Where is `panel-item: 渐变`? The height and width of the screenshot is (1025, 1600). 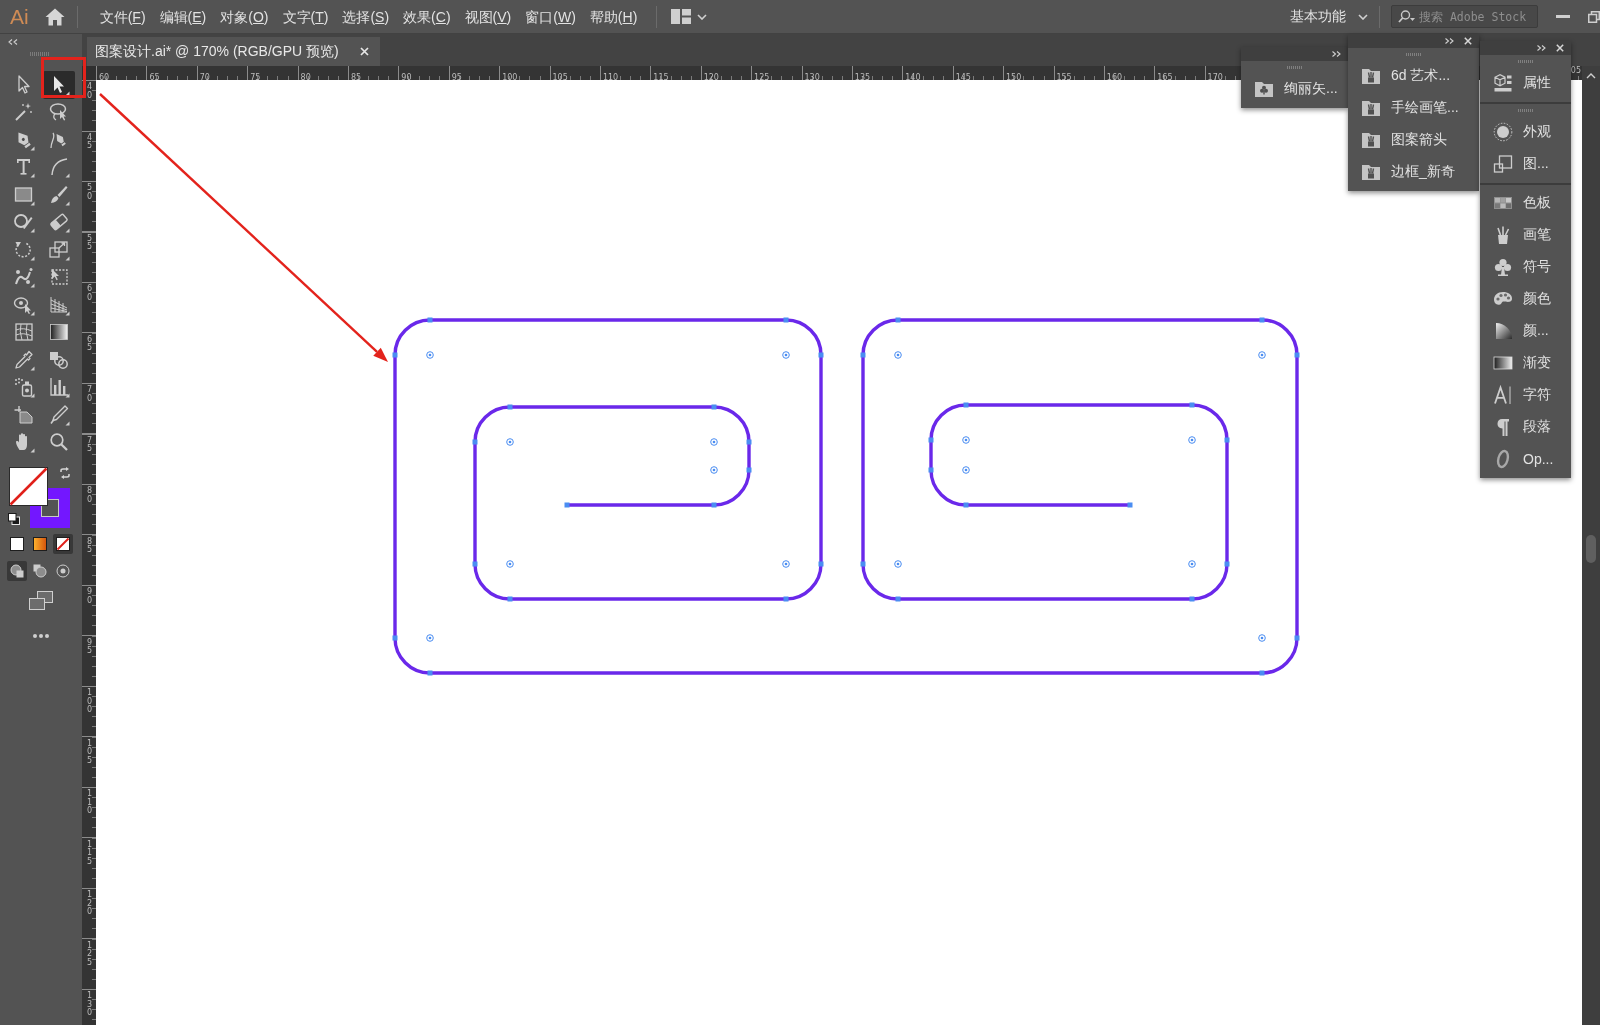 panel-item: 渐变 is located at coordinates (1525, 363).